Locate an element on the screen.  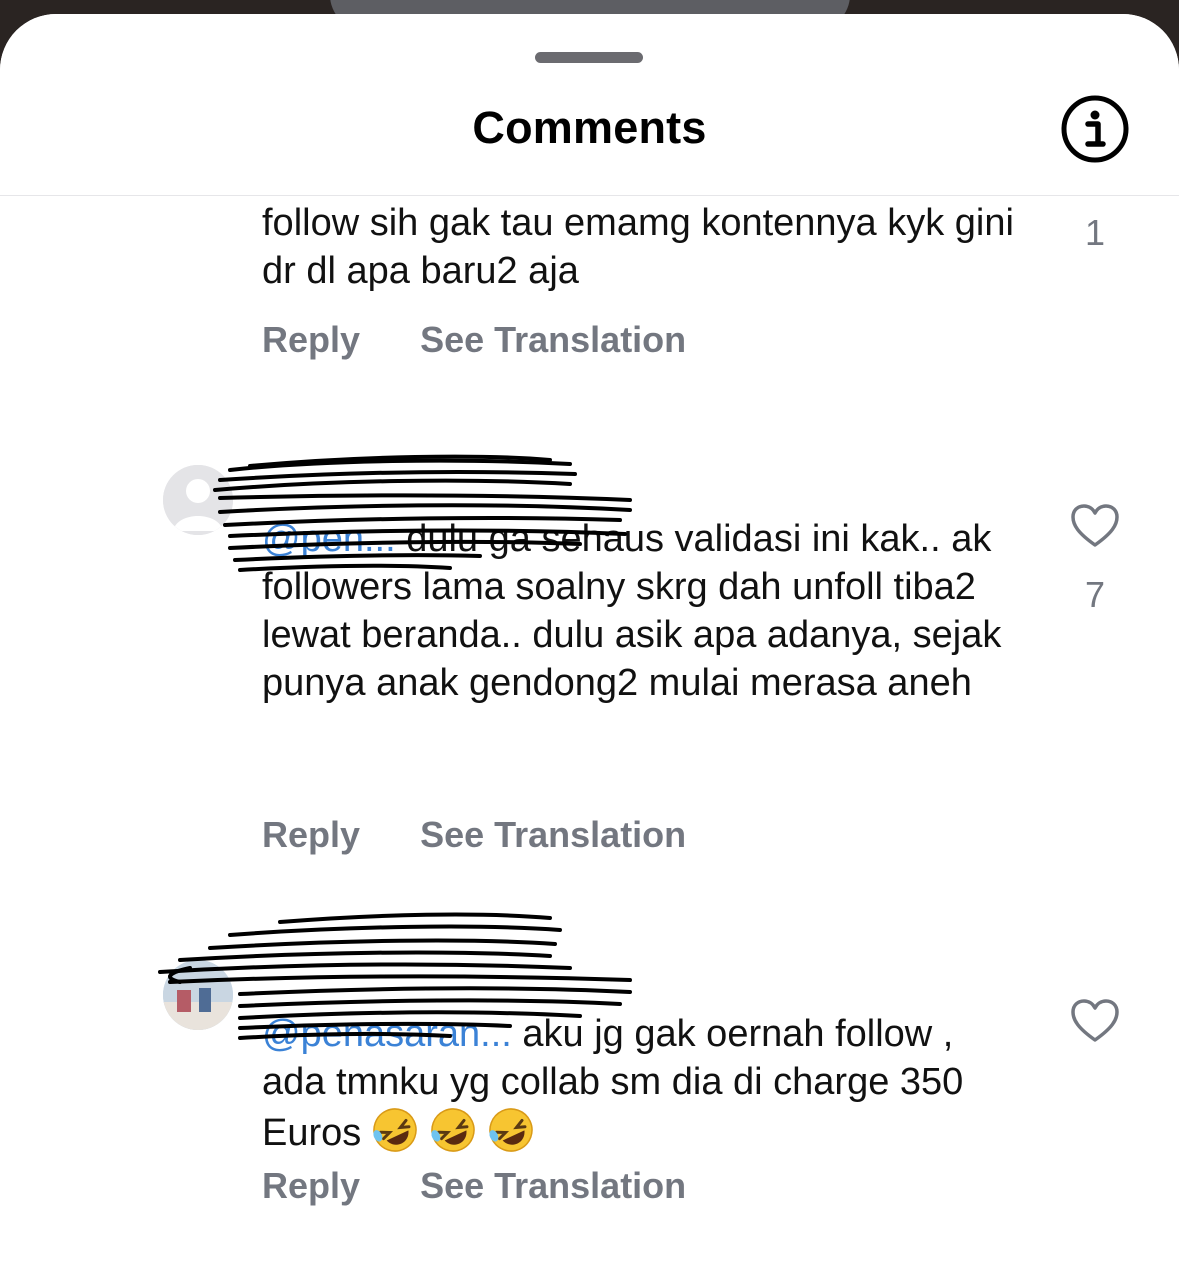
sheet-header: Comments is located at coordinates (589, 105).